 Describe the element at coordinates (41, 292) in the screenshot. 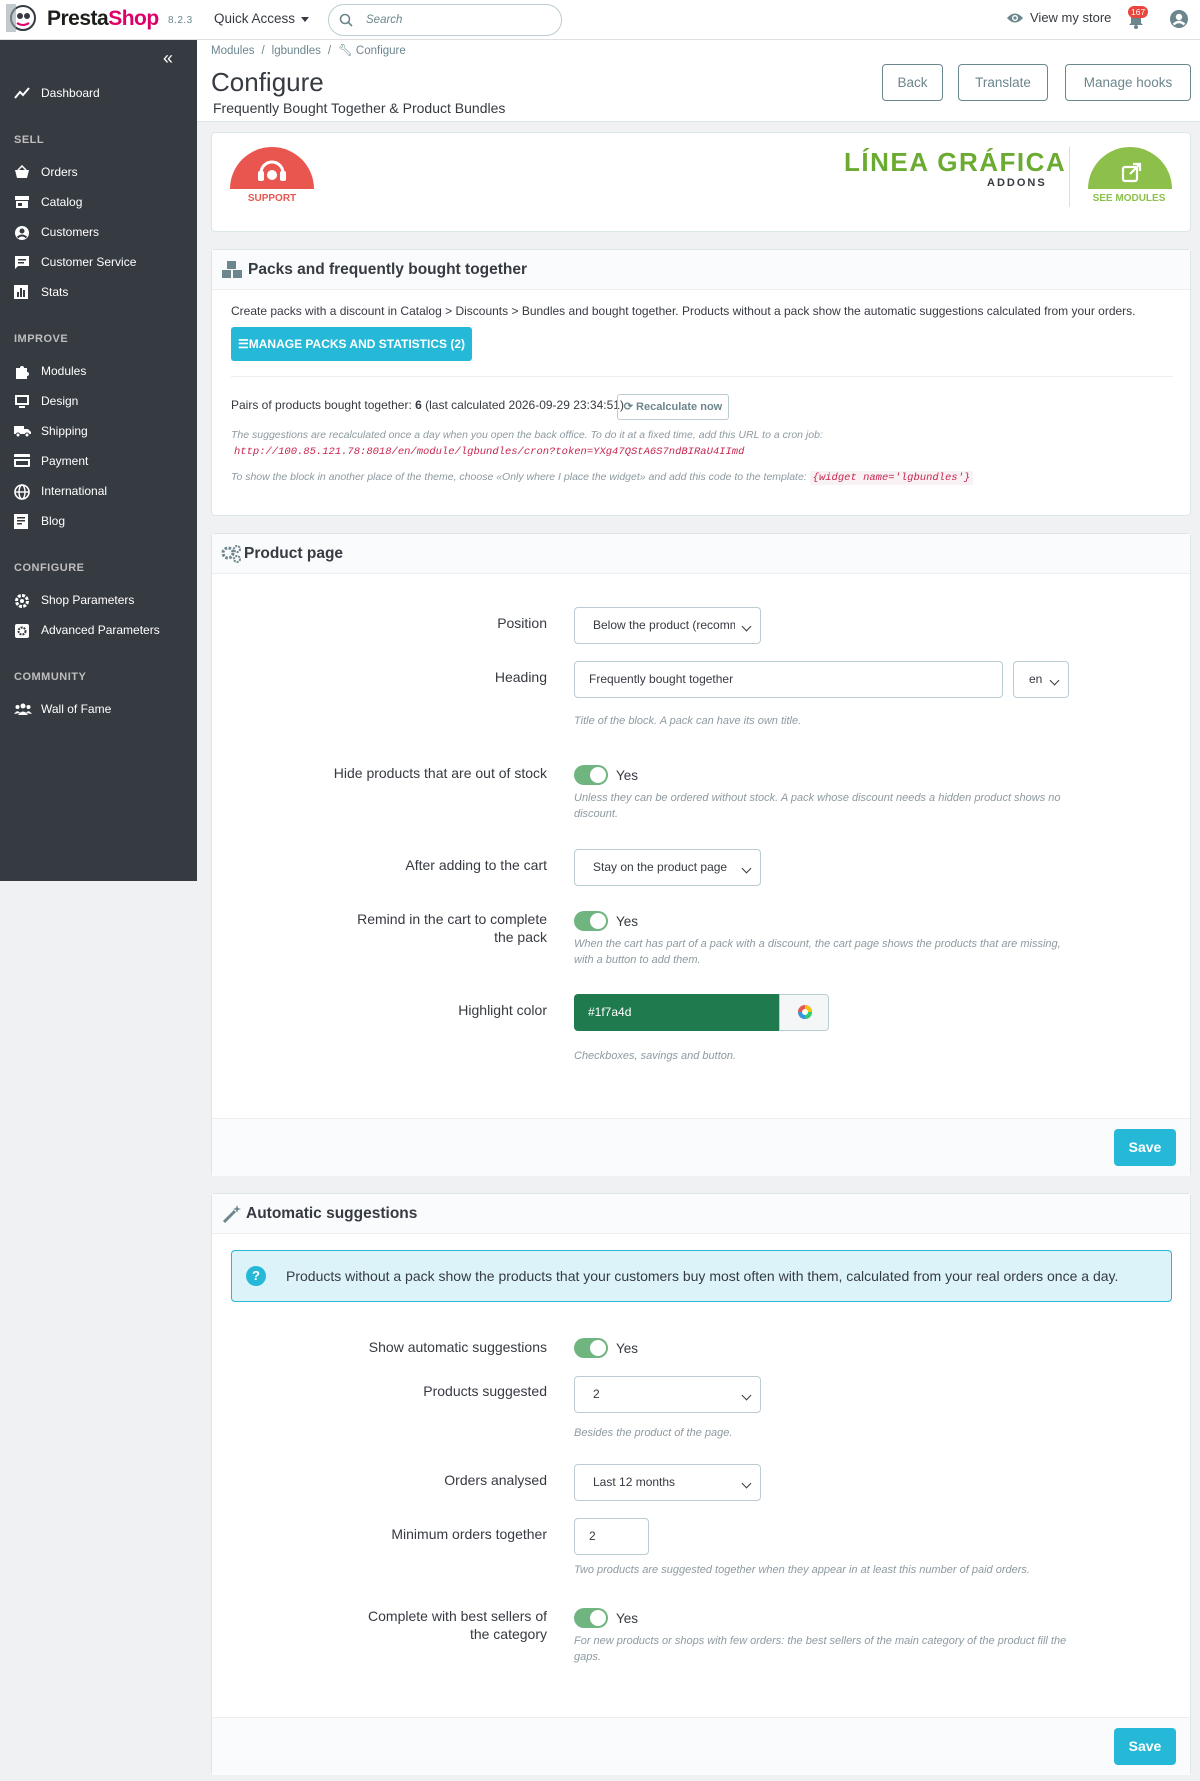

I see `sidebar-item-stats: Stats` at that location.